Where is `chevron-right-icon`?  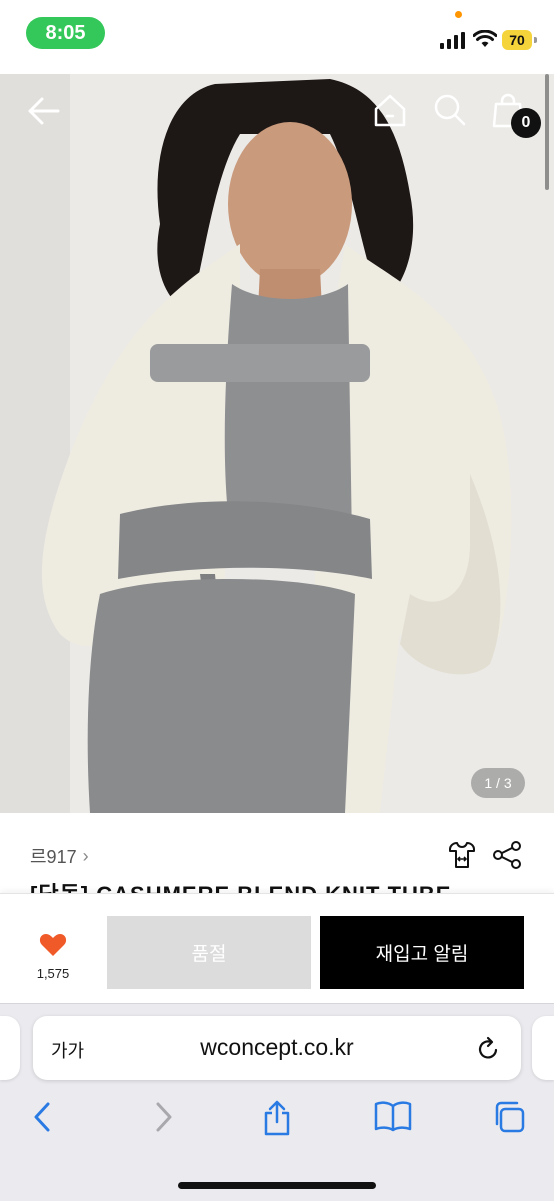
chevron-right-icon is located at coordinates (163, 1117).